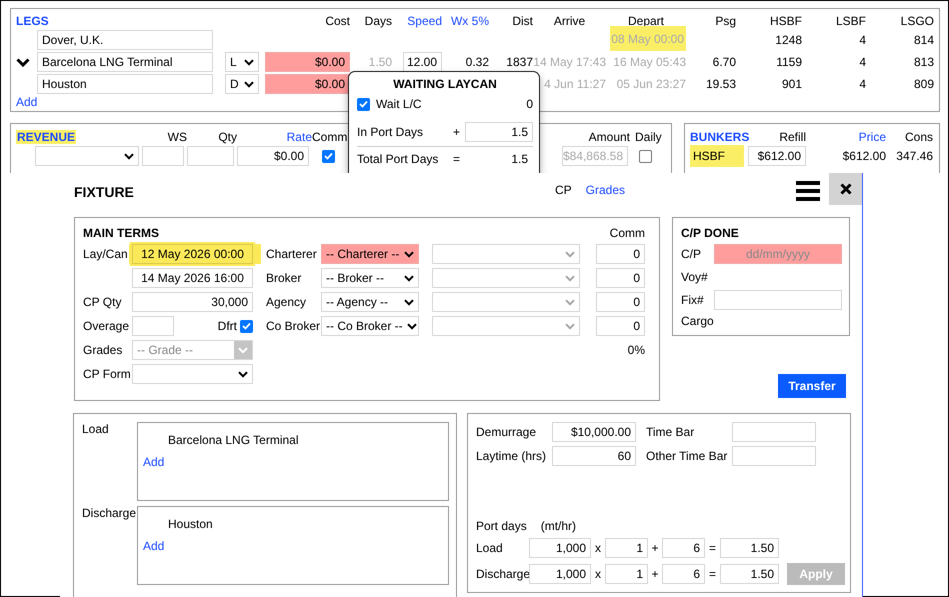 This screenshot has width=949, height=597. What do you see at coordinates (918, 137) in the screenshot?
I see `column-header: Cons` at bounding box center [918, 137].